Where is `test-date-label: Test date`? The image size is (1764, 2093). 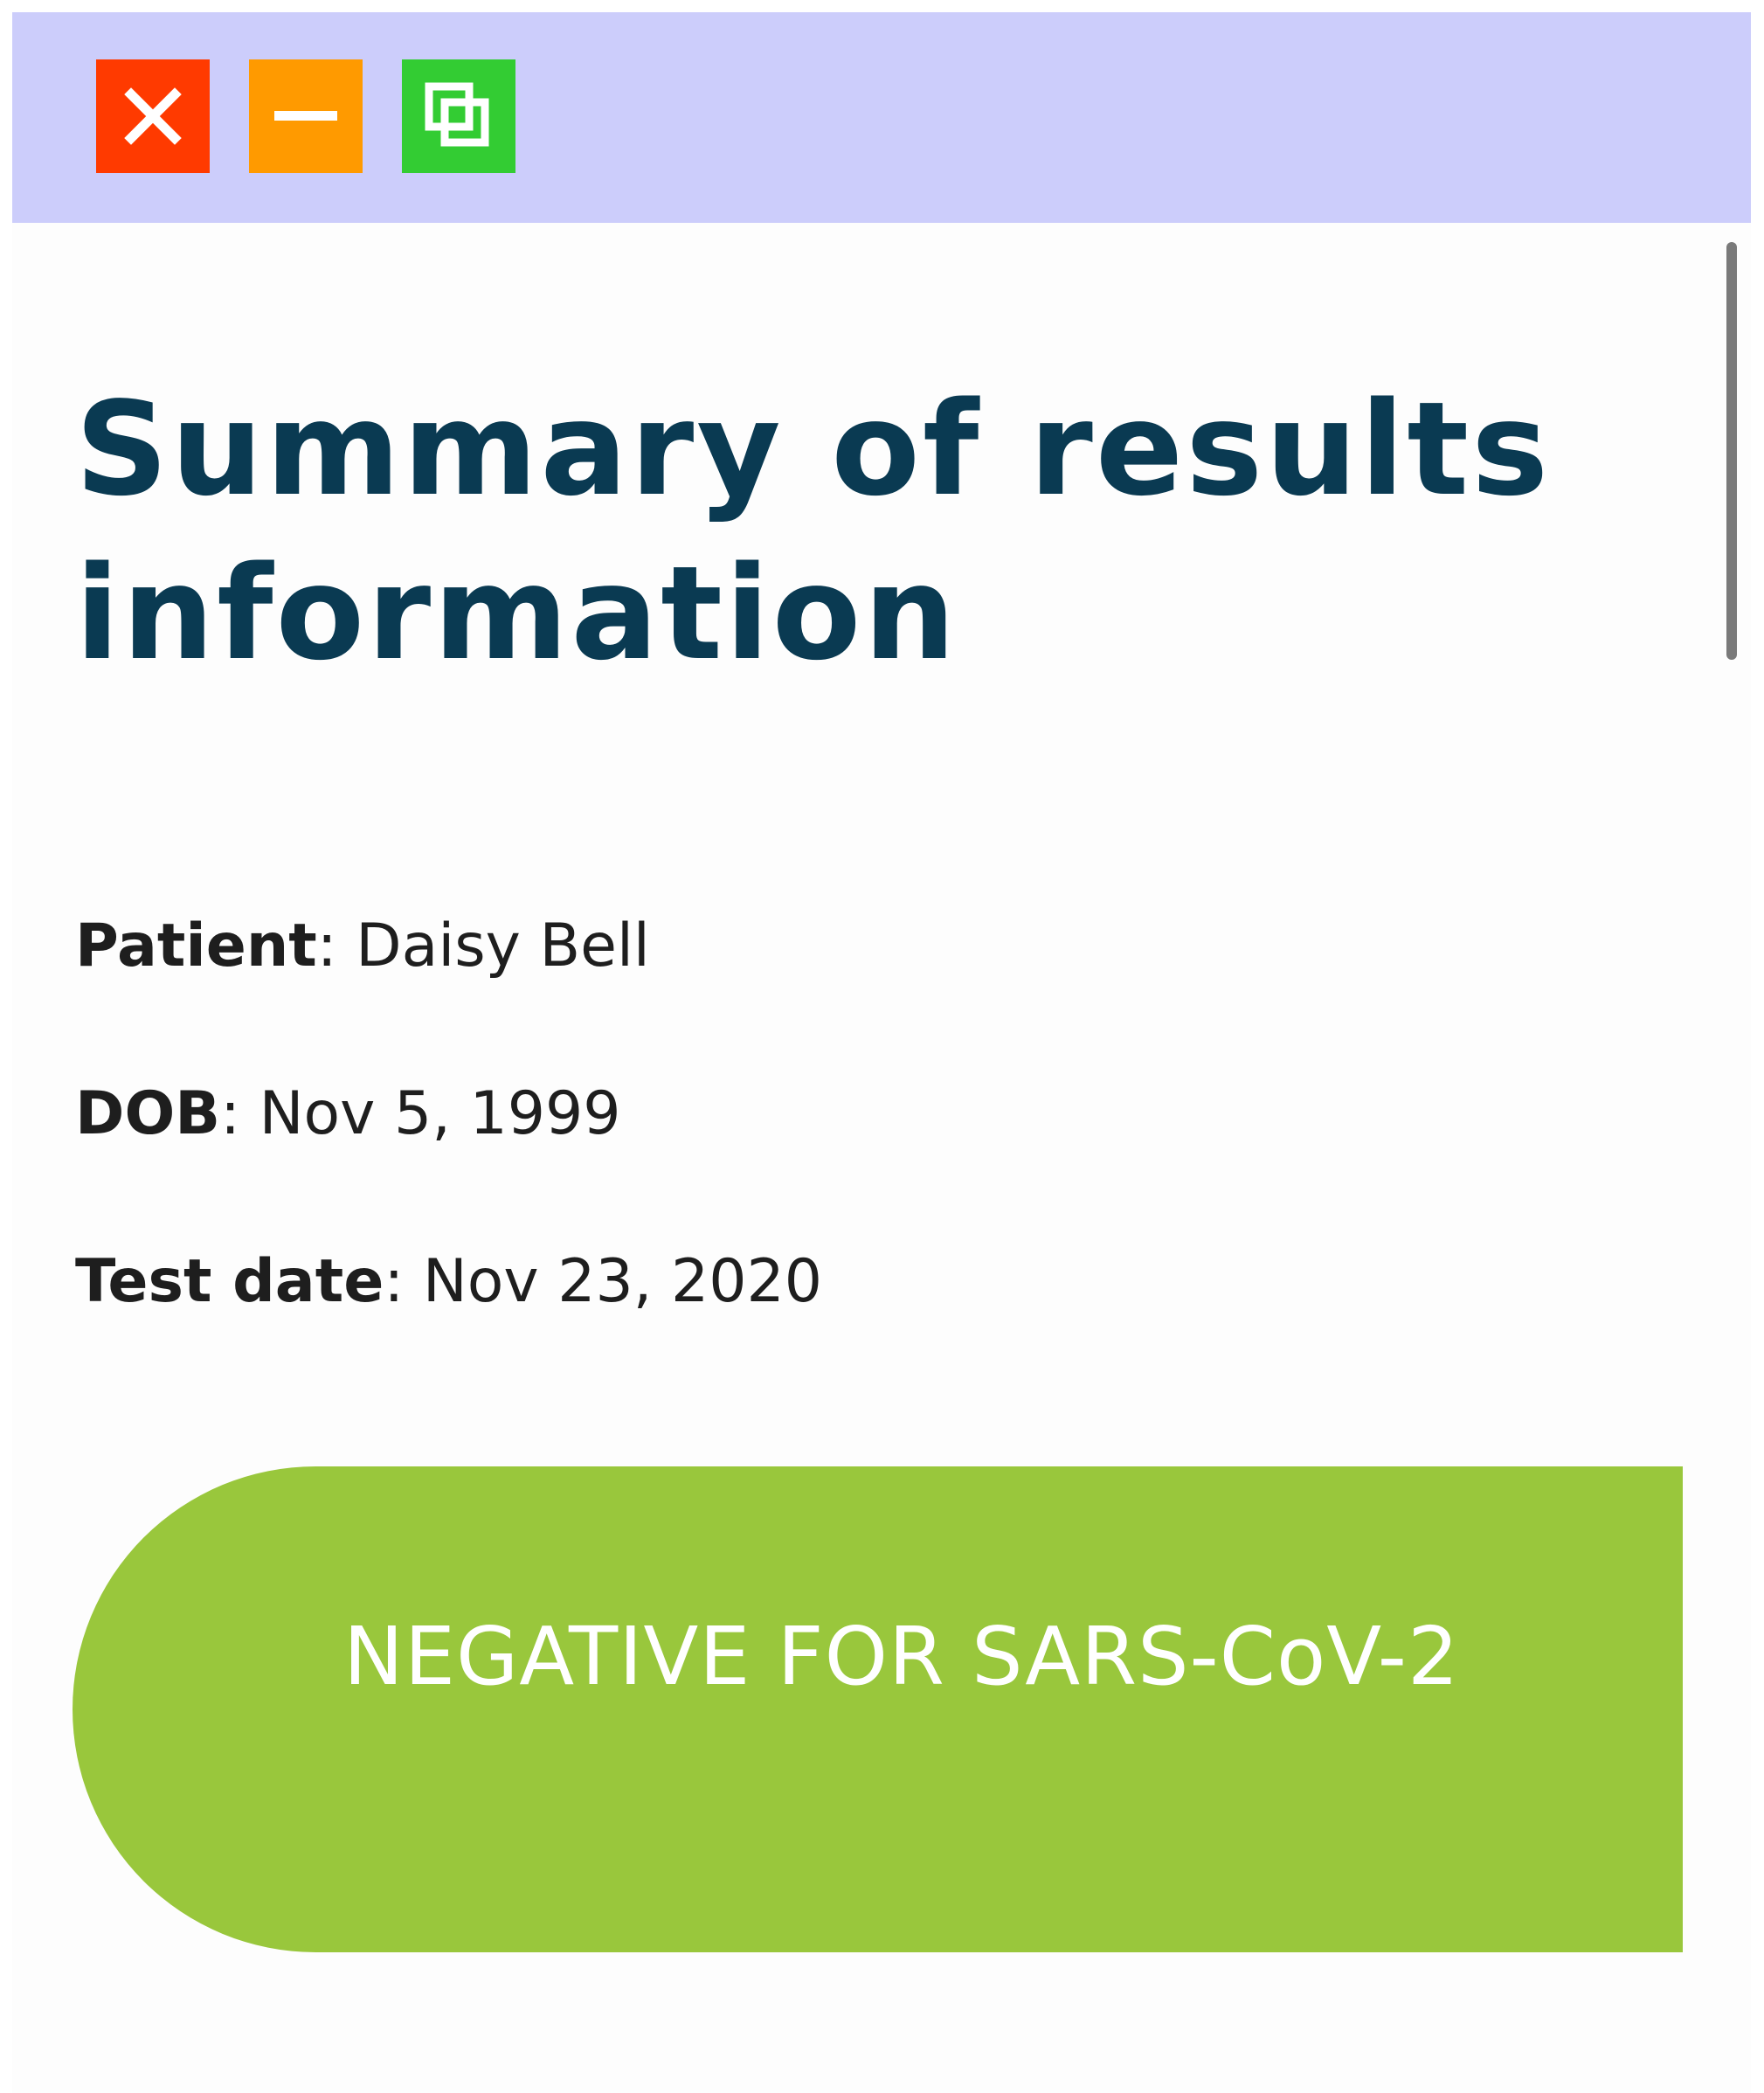
test-date-label: Test date is located at coordinates (229, 1281).